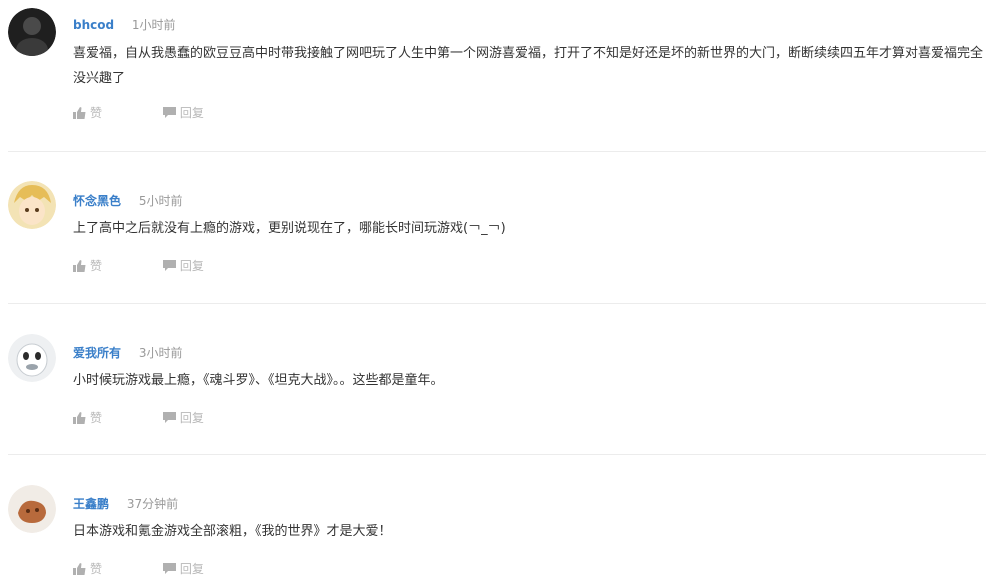 This screenshot has height=580, width=1000. I want to click on comment-meta: 怀念黑色 5小时前, so click(127, 200).